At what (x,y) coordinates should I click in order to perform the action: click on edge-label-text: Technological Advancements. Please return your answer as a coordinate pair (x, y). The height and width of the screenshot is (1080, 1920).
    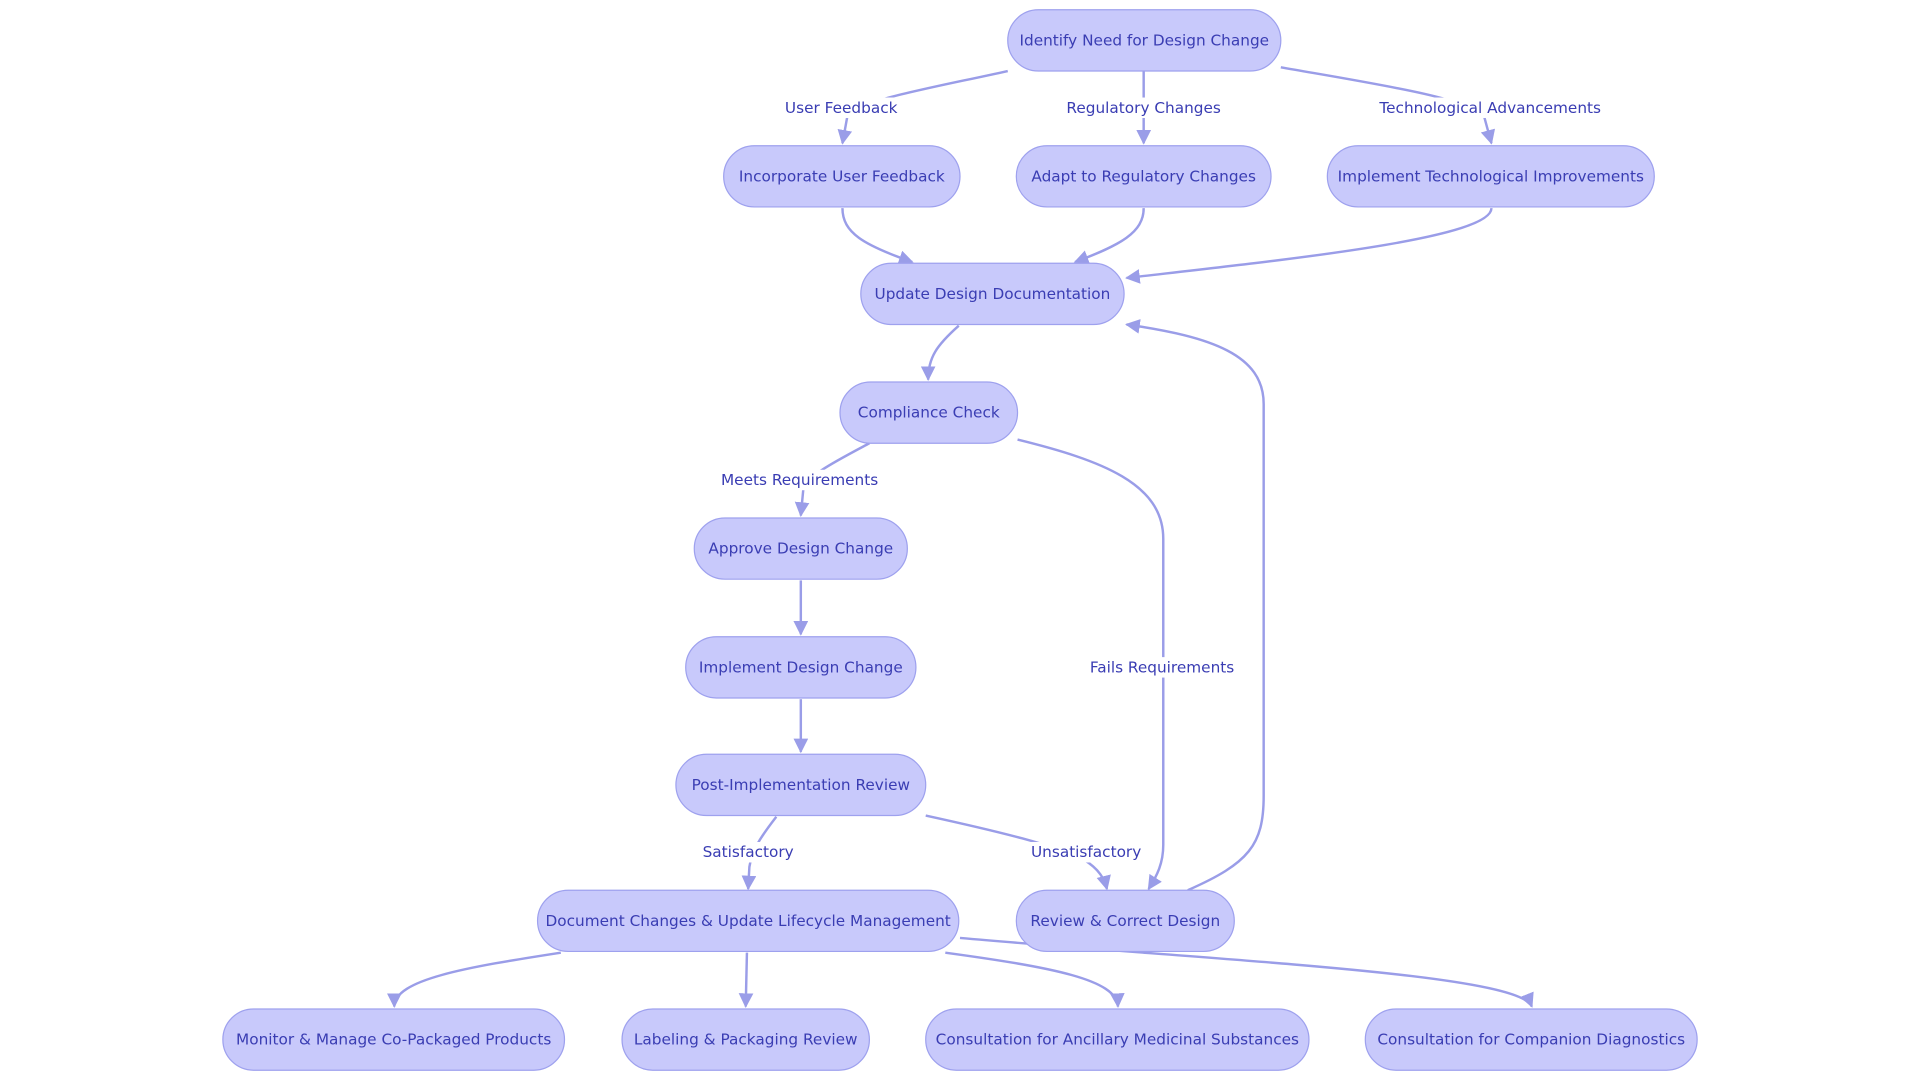
    Looking at the image, I should click on (1489, 108).